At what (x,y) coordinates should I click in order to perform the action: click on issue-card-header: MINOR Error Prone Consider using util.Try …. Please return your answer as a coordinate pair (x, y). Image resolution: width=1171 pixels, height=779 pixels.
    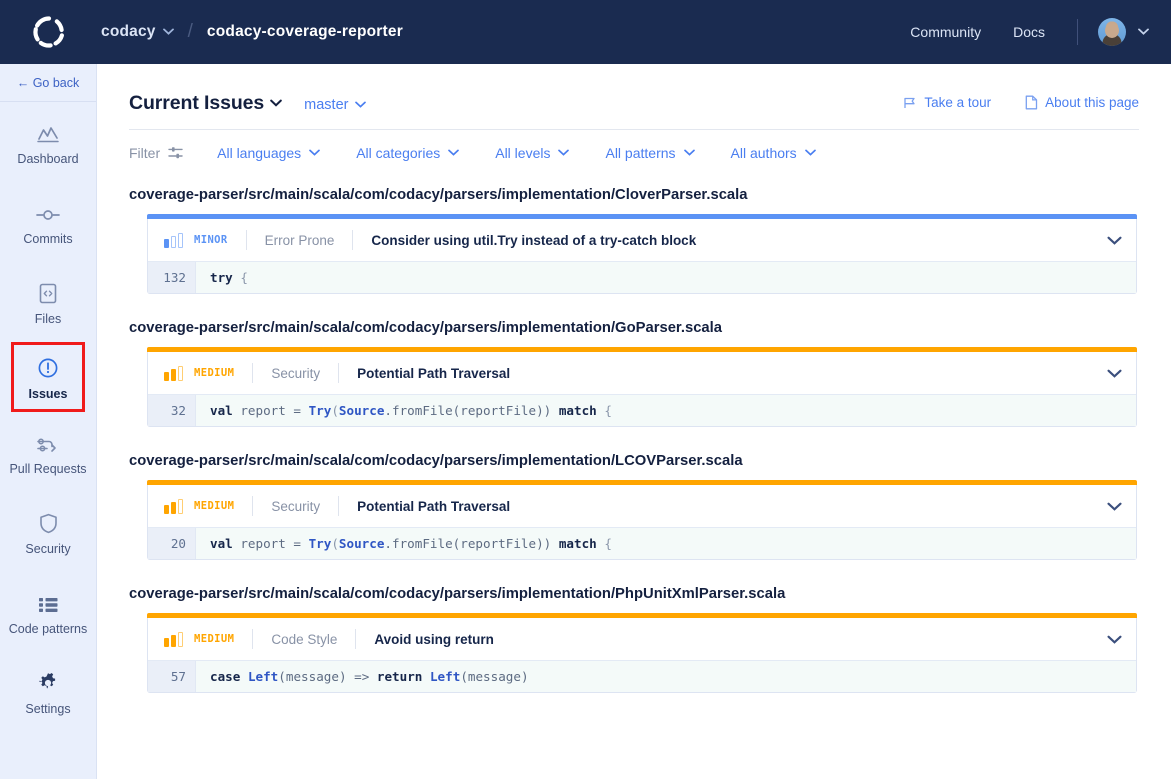
    Looking at the image, I should click on (642, 240).